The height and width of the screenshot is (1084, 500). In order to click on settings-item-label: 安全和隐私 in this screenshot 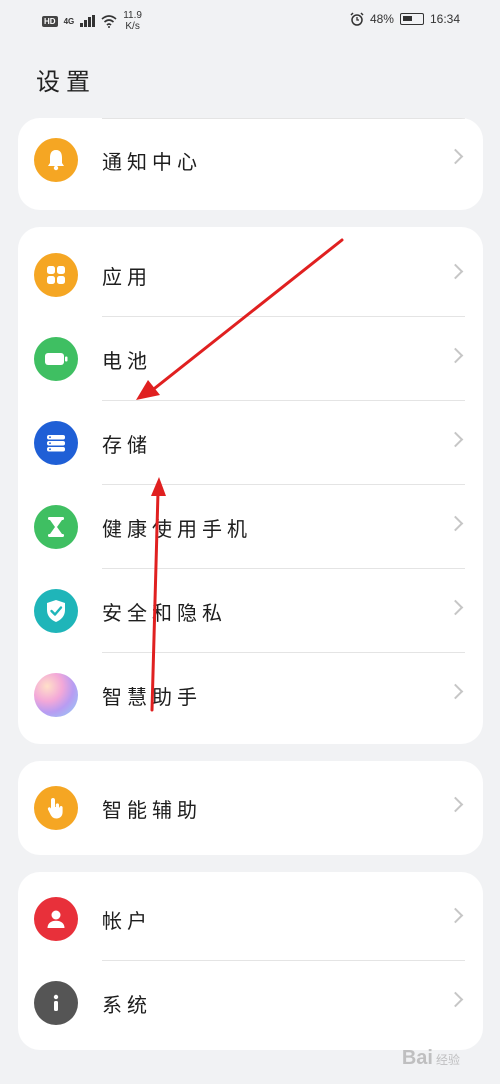, I will do `click(164, 613)`.